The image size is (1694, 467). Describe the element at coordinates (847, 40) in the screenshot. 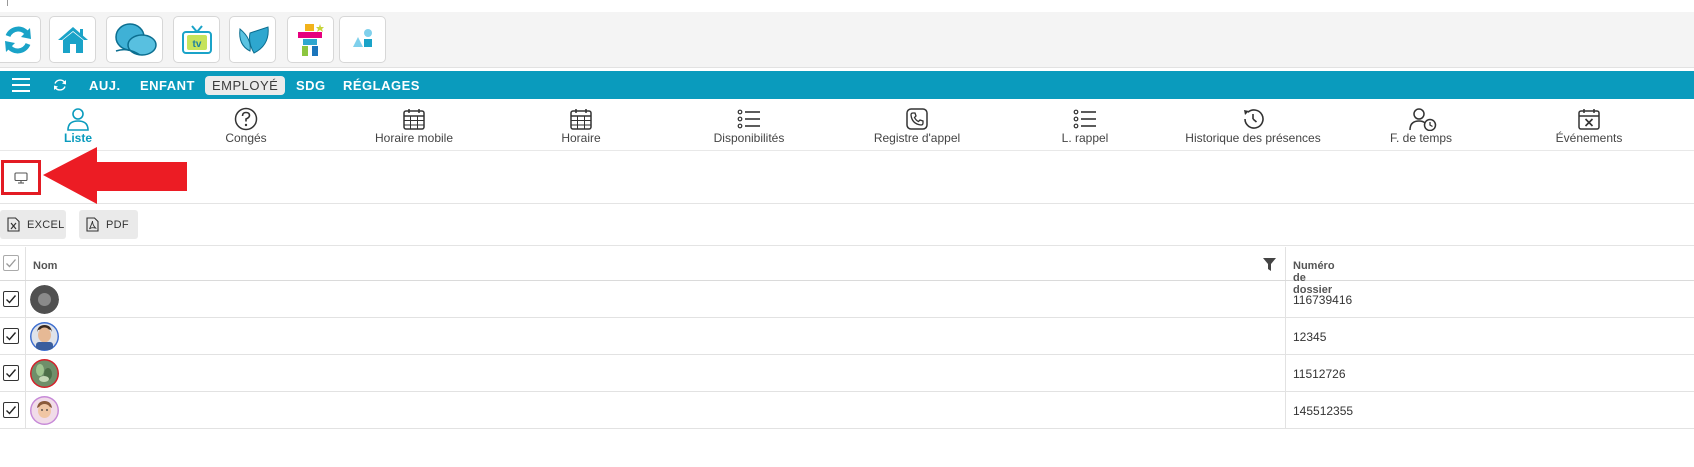

I see `app-launcher-bar: tv` at that location.